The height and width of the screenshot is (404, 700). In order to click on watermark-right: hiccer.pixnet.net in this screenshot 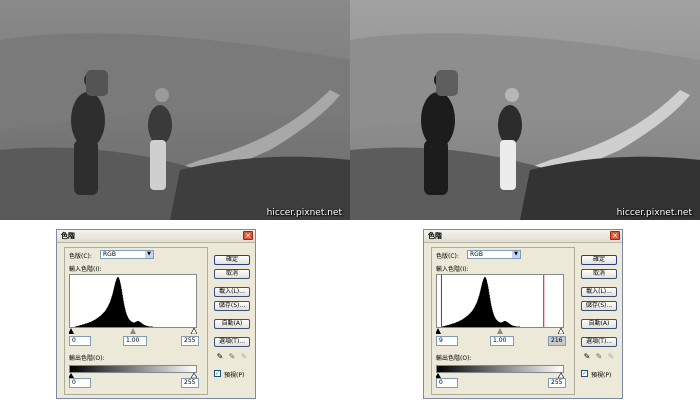, I will do `click(654, 213)`.